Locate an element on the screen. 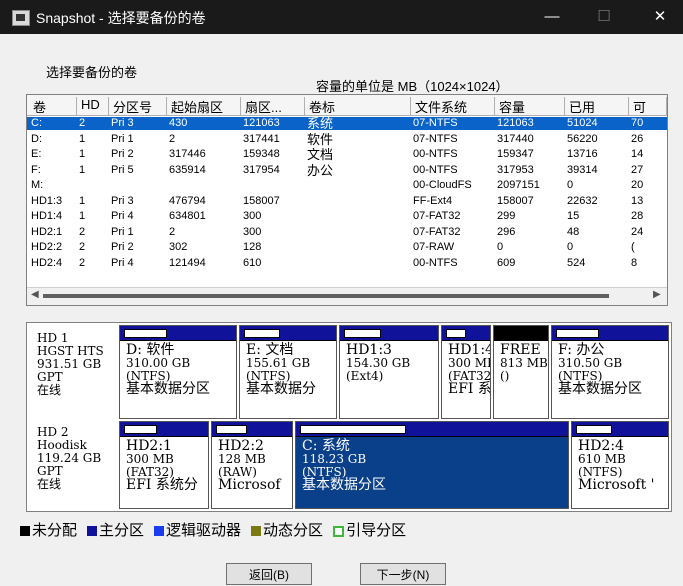 This screenshot has height=586, width=683. table-cell: 300 is located at coordinates (252, 216).